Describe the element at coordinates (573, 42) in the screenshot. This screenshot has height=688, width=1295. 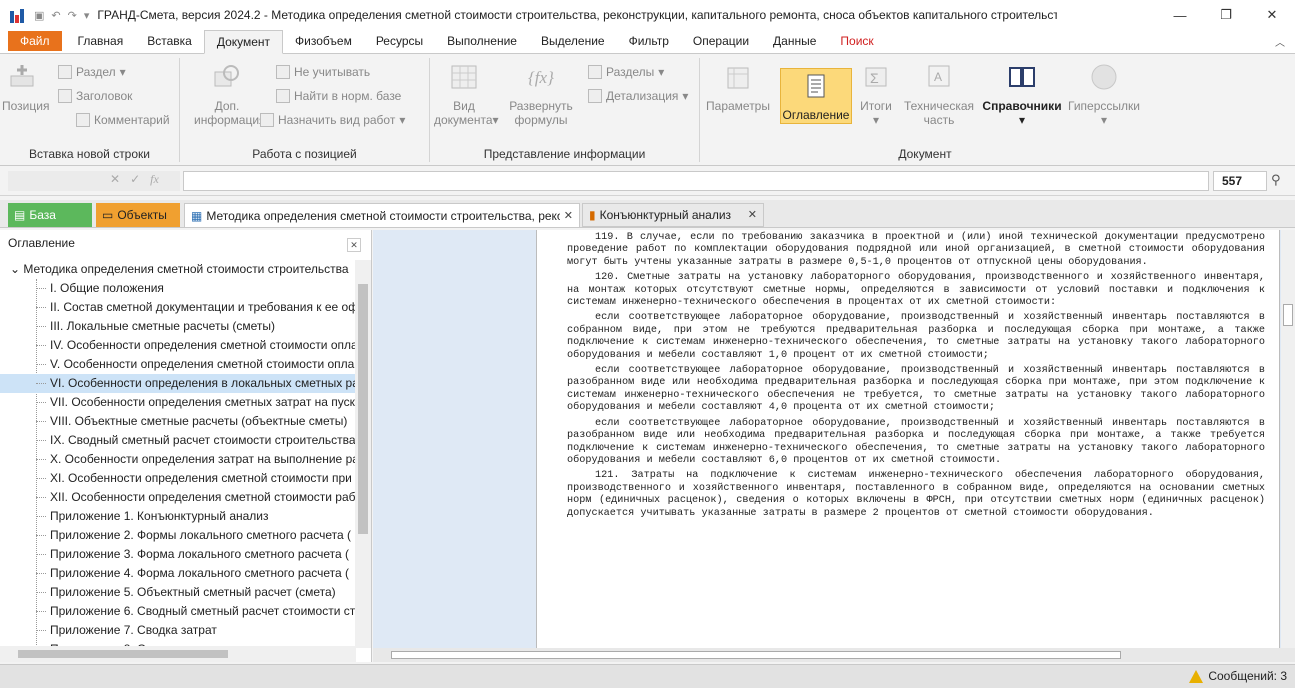
I see `tab-selection: Выделение` at that location.